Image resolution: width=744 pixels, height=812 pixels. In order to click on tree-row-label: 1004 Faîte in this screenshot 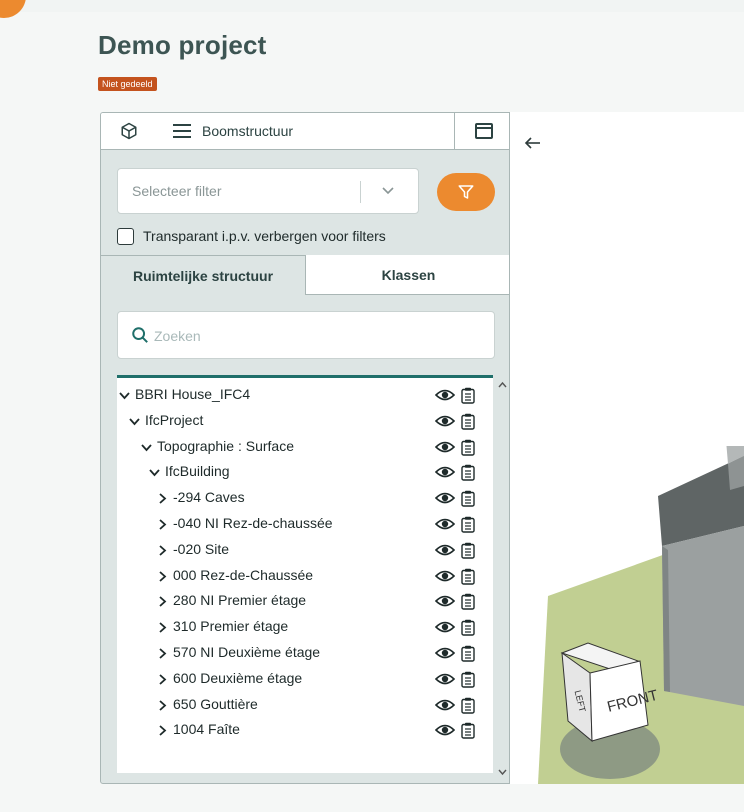, I will do `click(206, 729)`.